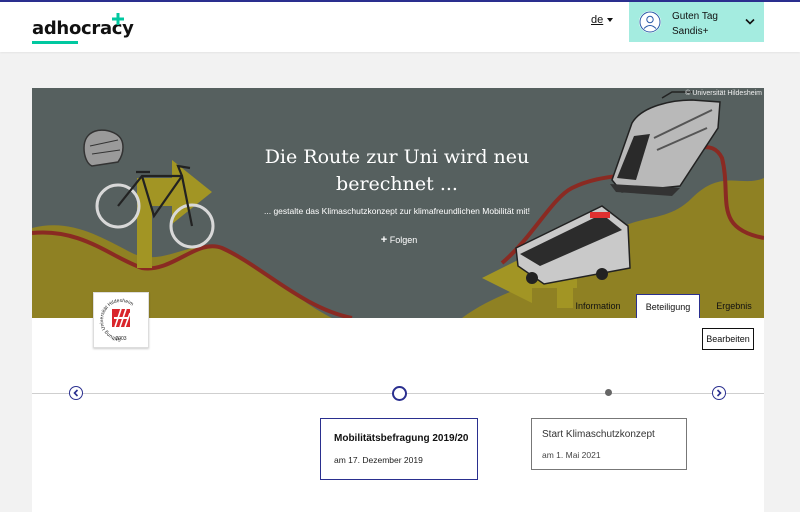  What do you see at coordinates (598, 306) in the screenshot?
I see `tab-information: Information` at bounding box center [598, 306].